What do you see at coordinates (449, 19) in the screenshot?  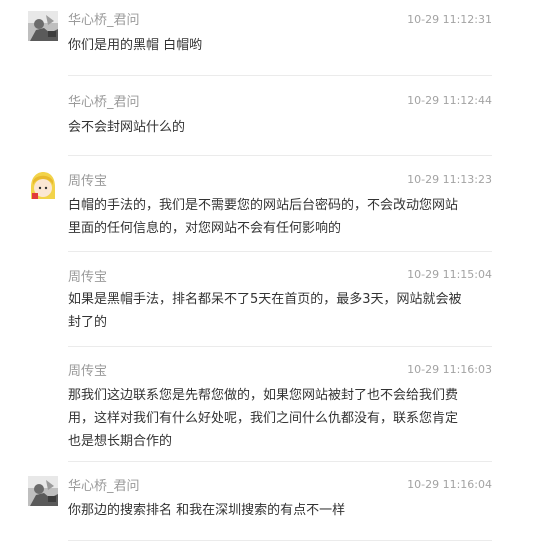 I see `message-time: 10-29 11:12:31` at bounding box center [449, 19].